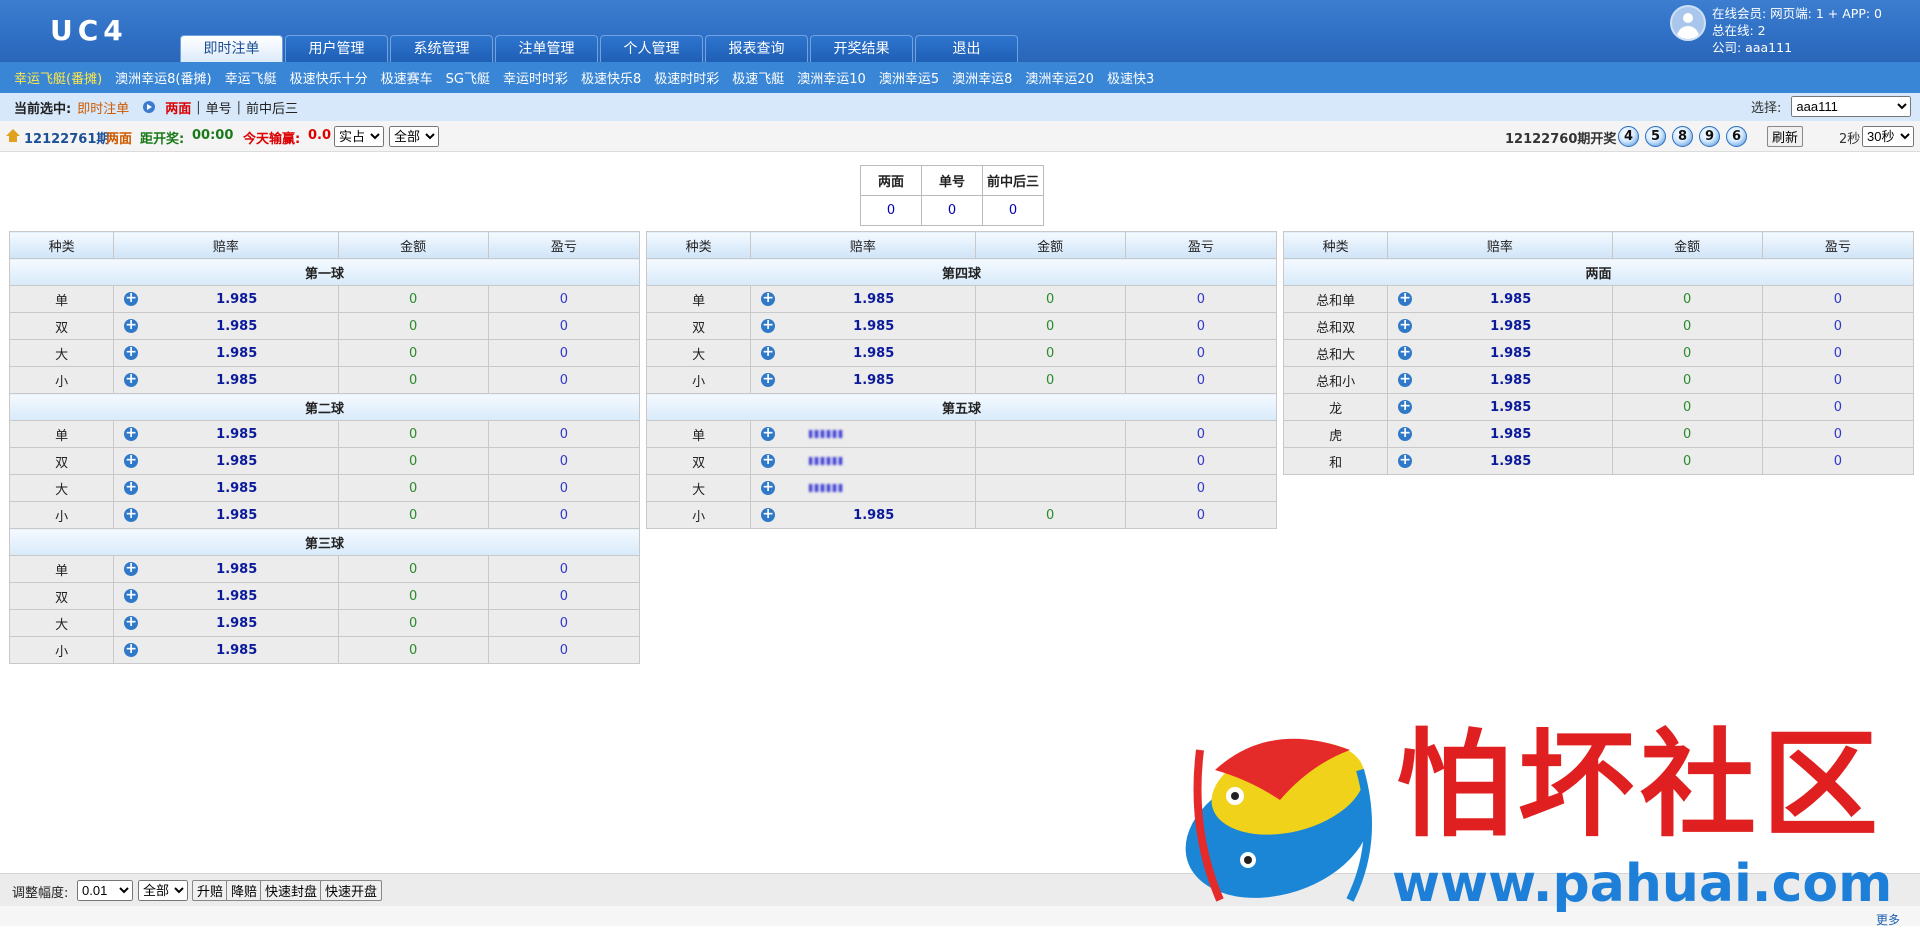 This screenshot has height=928, width=1920. What do you see at coordinates (441, 48) in the screenshot?
I see `tab-system-management: 系统管理` at bounding box center [441, 48].